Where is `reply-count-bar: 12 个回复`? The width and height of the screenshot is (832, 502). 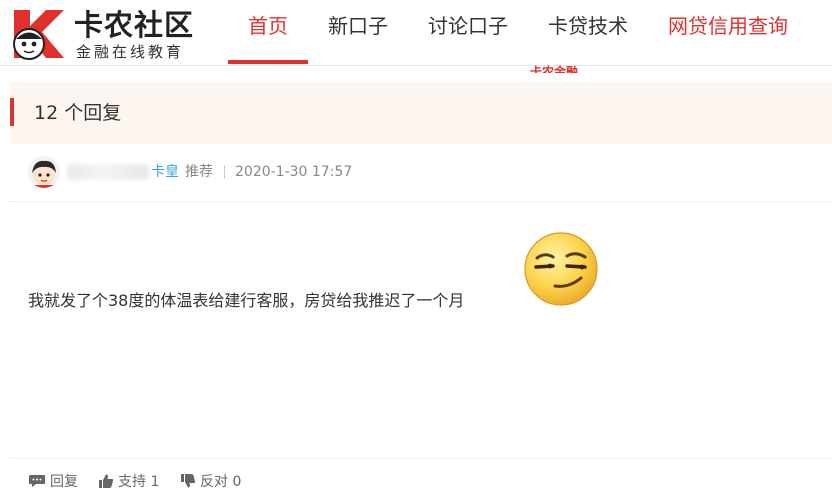
reply-count-bar: 12 个回复 is located at coordinates (421, 113).